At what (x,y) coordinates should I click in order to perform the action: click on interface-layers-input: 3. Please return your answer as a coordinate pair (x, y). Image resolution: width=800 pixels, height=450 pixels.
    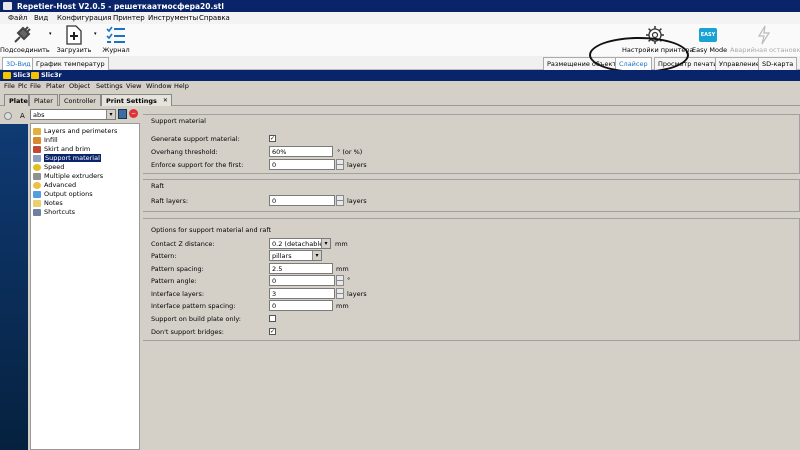
    Looking at the image, I should click on (302, 293).